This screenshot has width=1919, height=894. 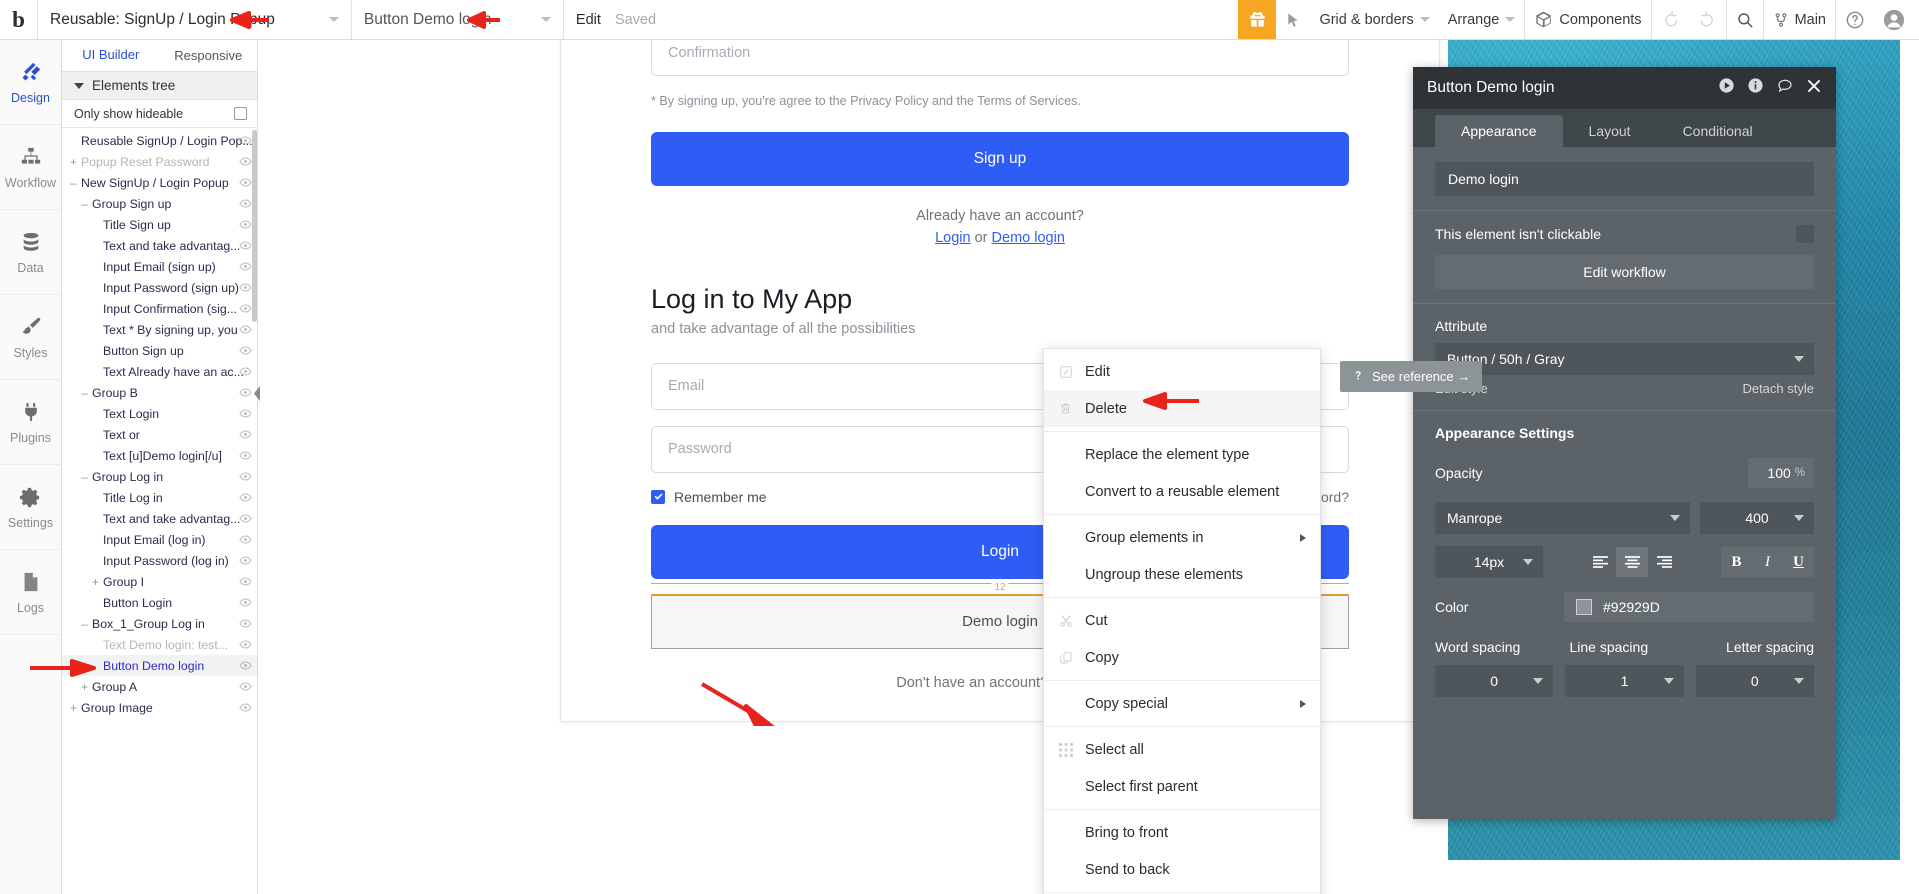 I want to click on align-left-icon, so click(x=1600, y=562).